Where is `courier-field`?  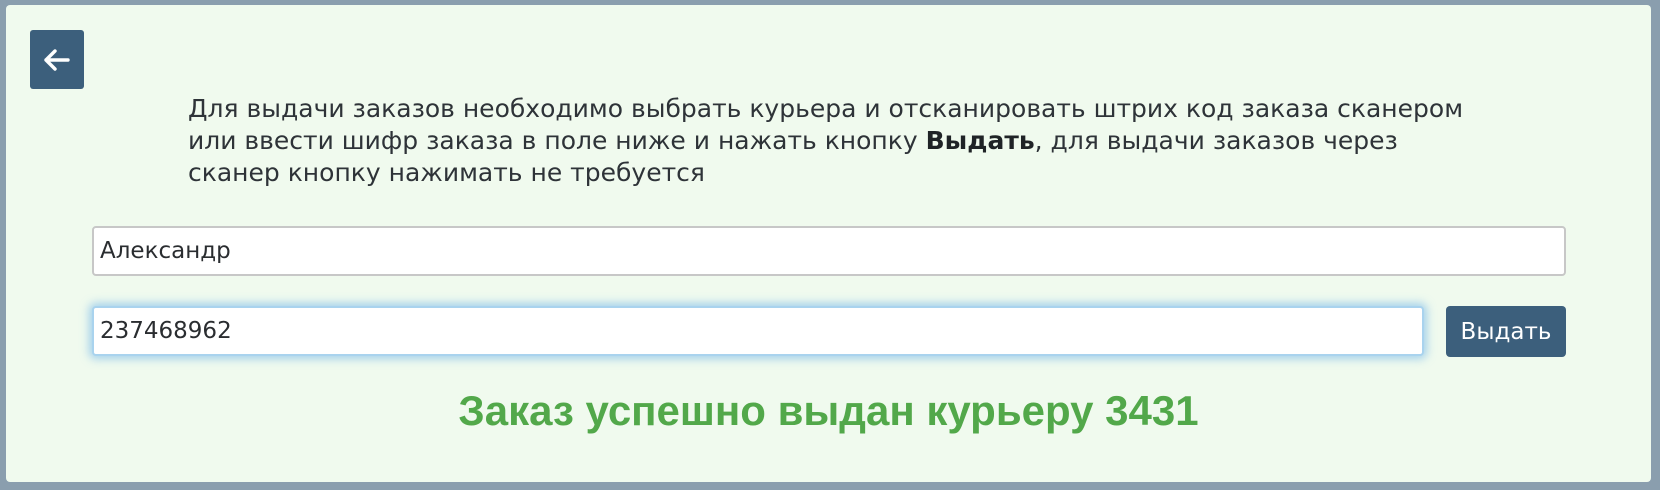 courier-field is located at coordinates (829, 251).